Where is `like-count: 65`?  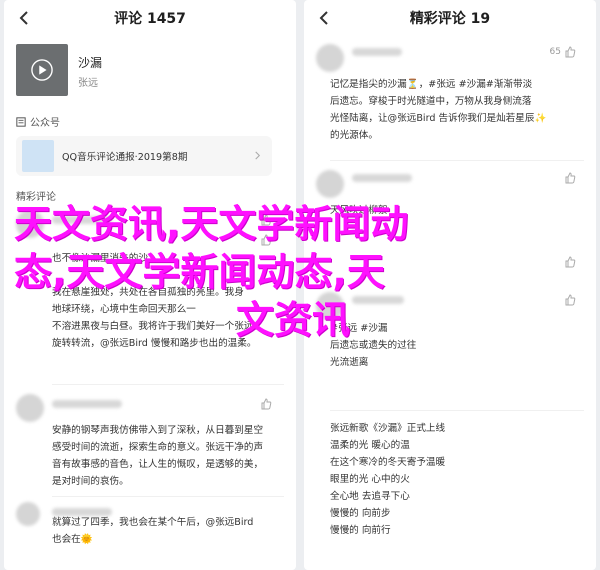
like-count: 65 is located at coordinates (555, 52).